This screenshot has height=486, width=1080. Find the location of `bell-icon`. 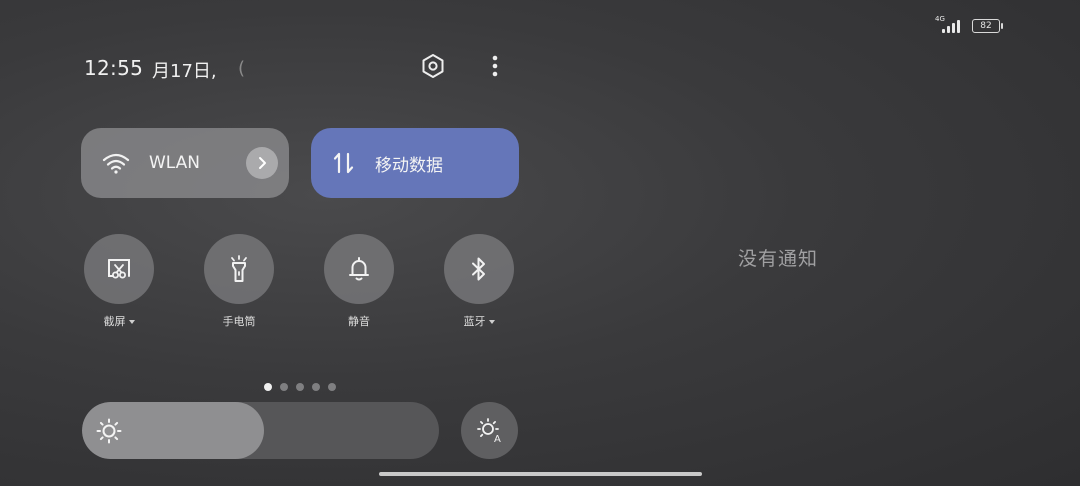

bell-icon is located at coordinates (359, 269).